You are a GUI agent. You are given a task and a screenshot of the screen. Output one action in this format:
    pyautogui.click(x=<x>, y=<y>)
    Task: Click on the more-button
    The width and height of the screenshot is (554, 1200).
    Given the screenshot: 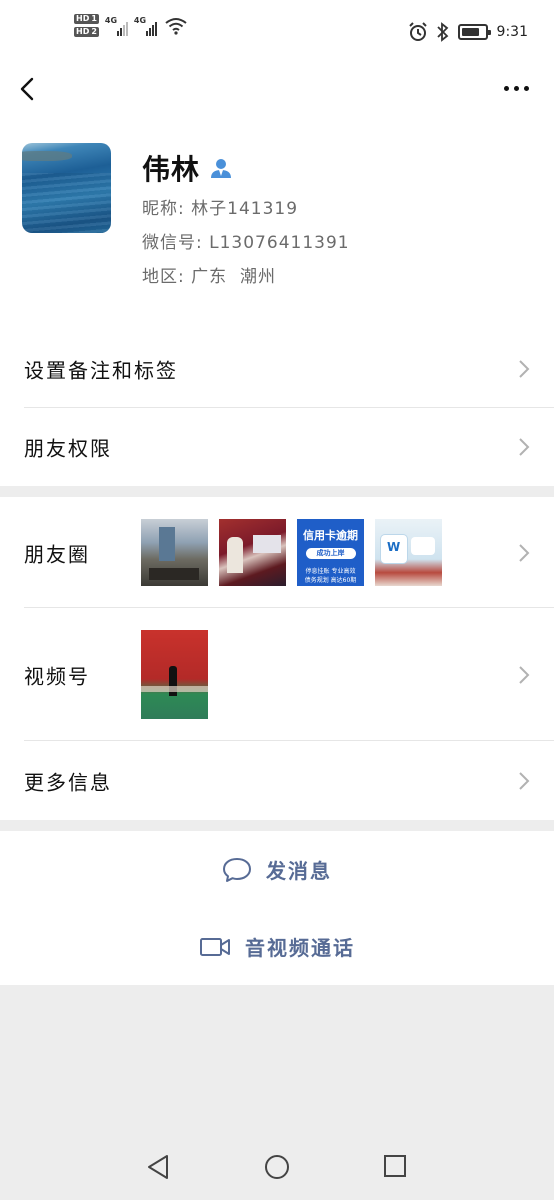 What is the action you would take?
    pyautogui.click(x=516, y=88)
    